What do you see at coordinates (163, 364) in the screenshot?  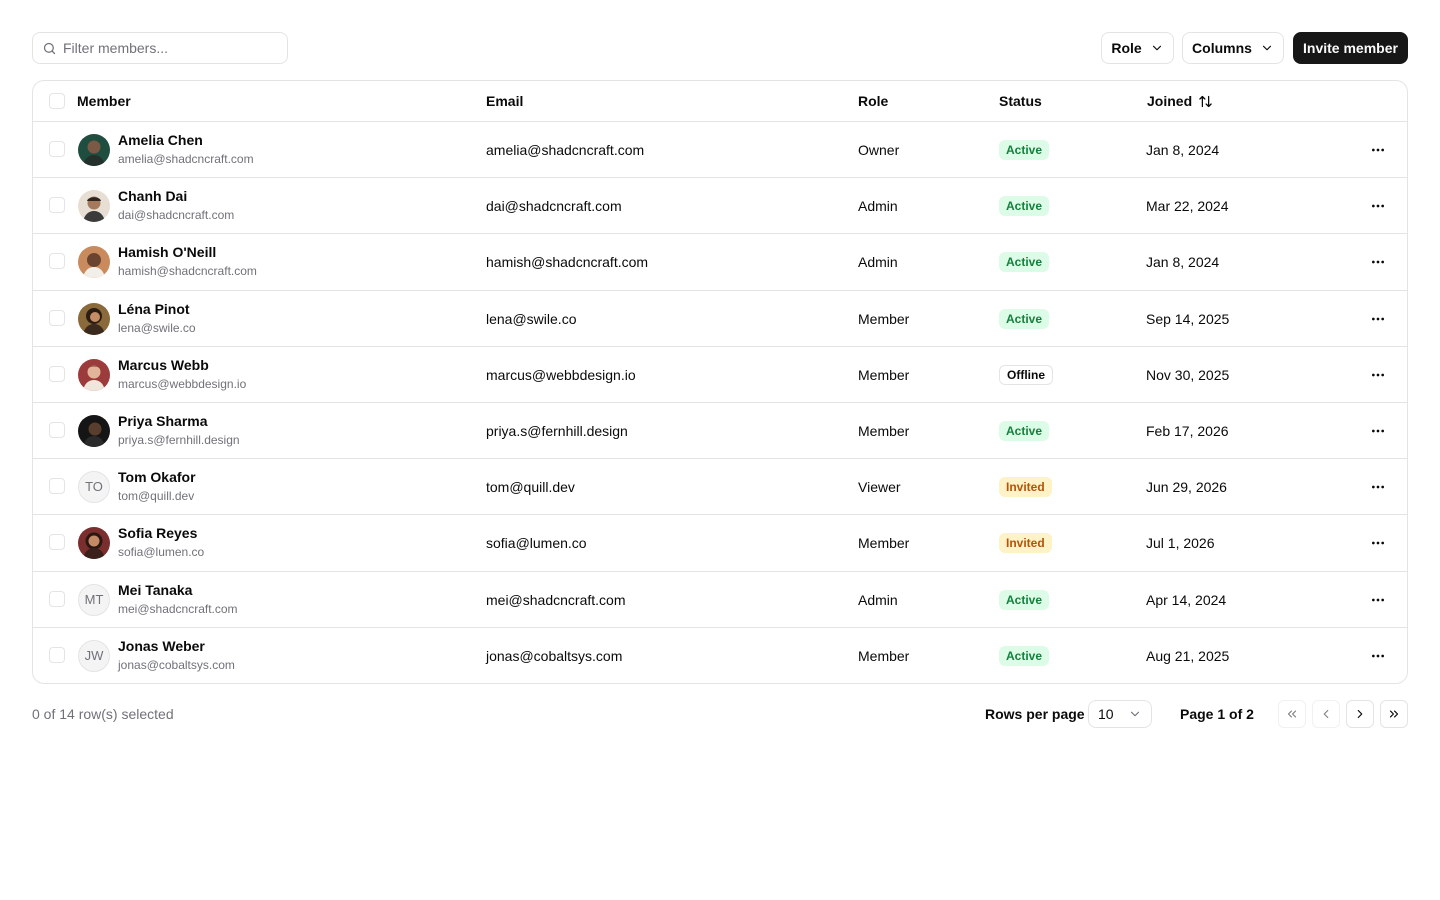 I see `member-name: Marcus Webb` at bounding box center [163, 364].